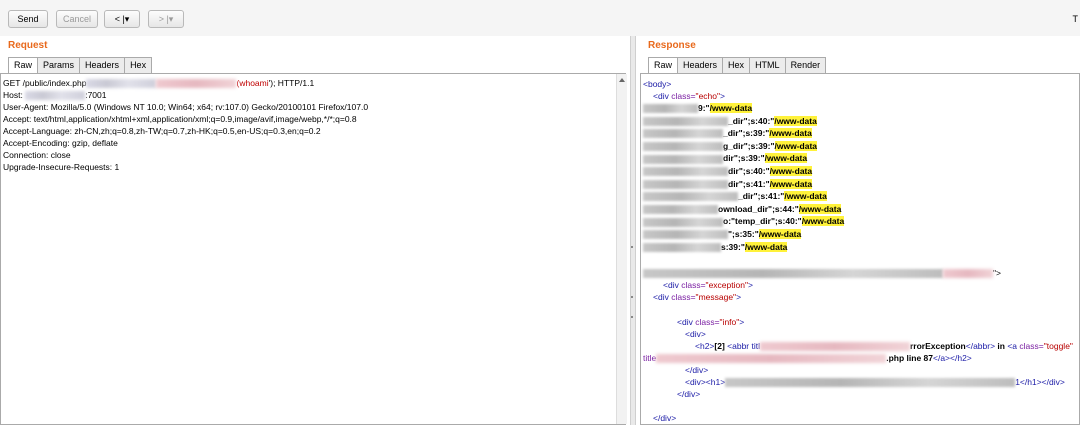 The image size is (1080, 425). I want to click on tag-text: </a>, so click(942, 358).